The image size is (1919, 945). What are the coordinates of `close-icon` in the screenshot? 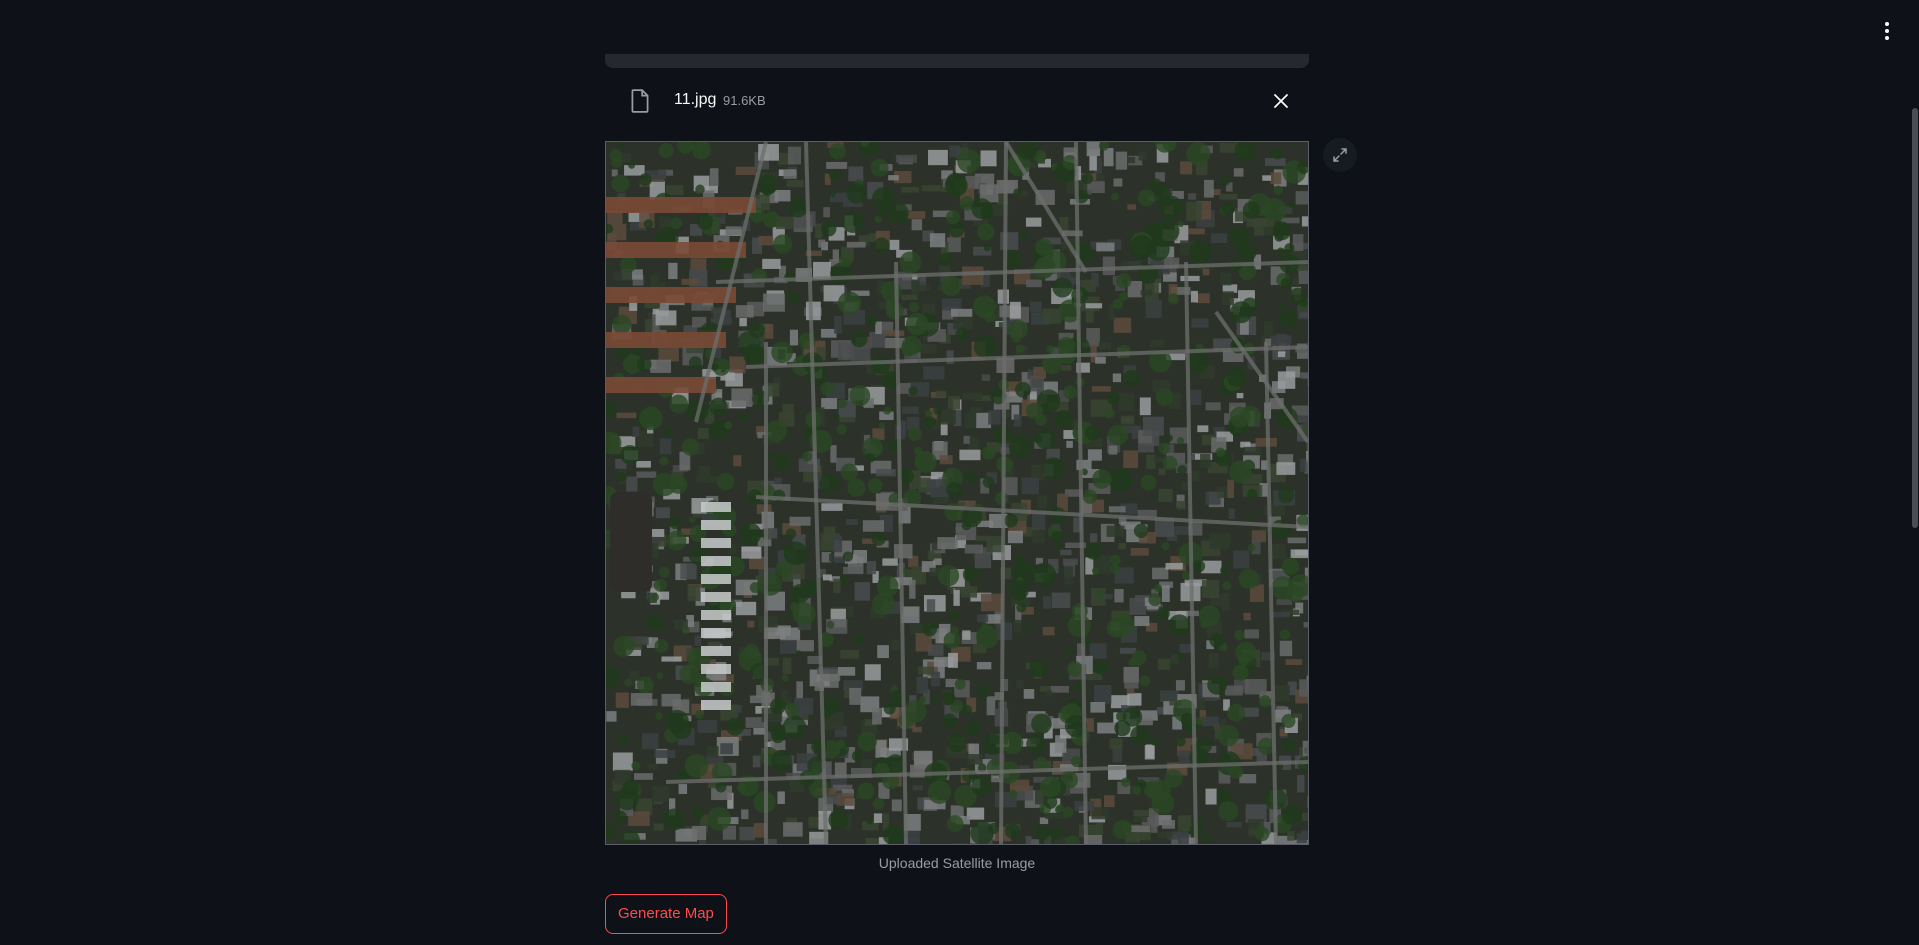 It's located at (1281, 101).